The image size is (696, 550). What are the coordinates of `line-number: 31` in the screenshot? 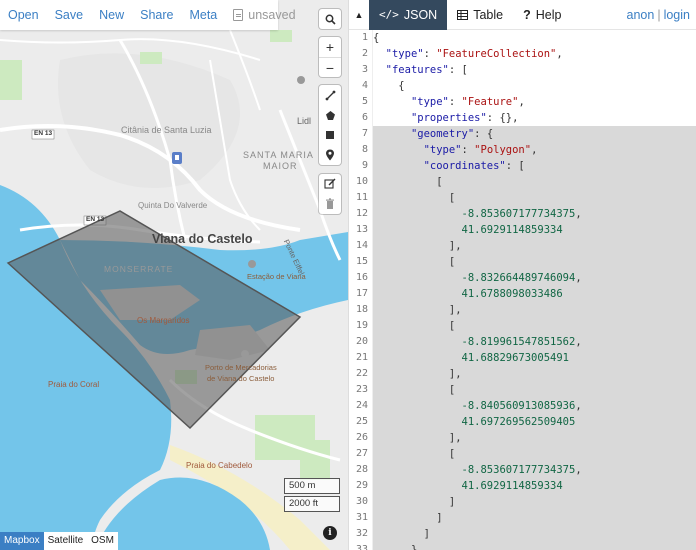 It's located at (361, 517).